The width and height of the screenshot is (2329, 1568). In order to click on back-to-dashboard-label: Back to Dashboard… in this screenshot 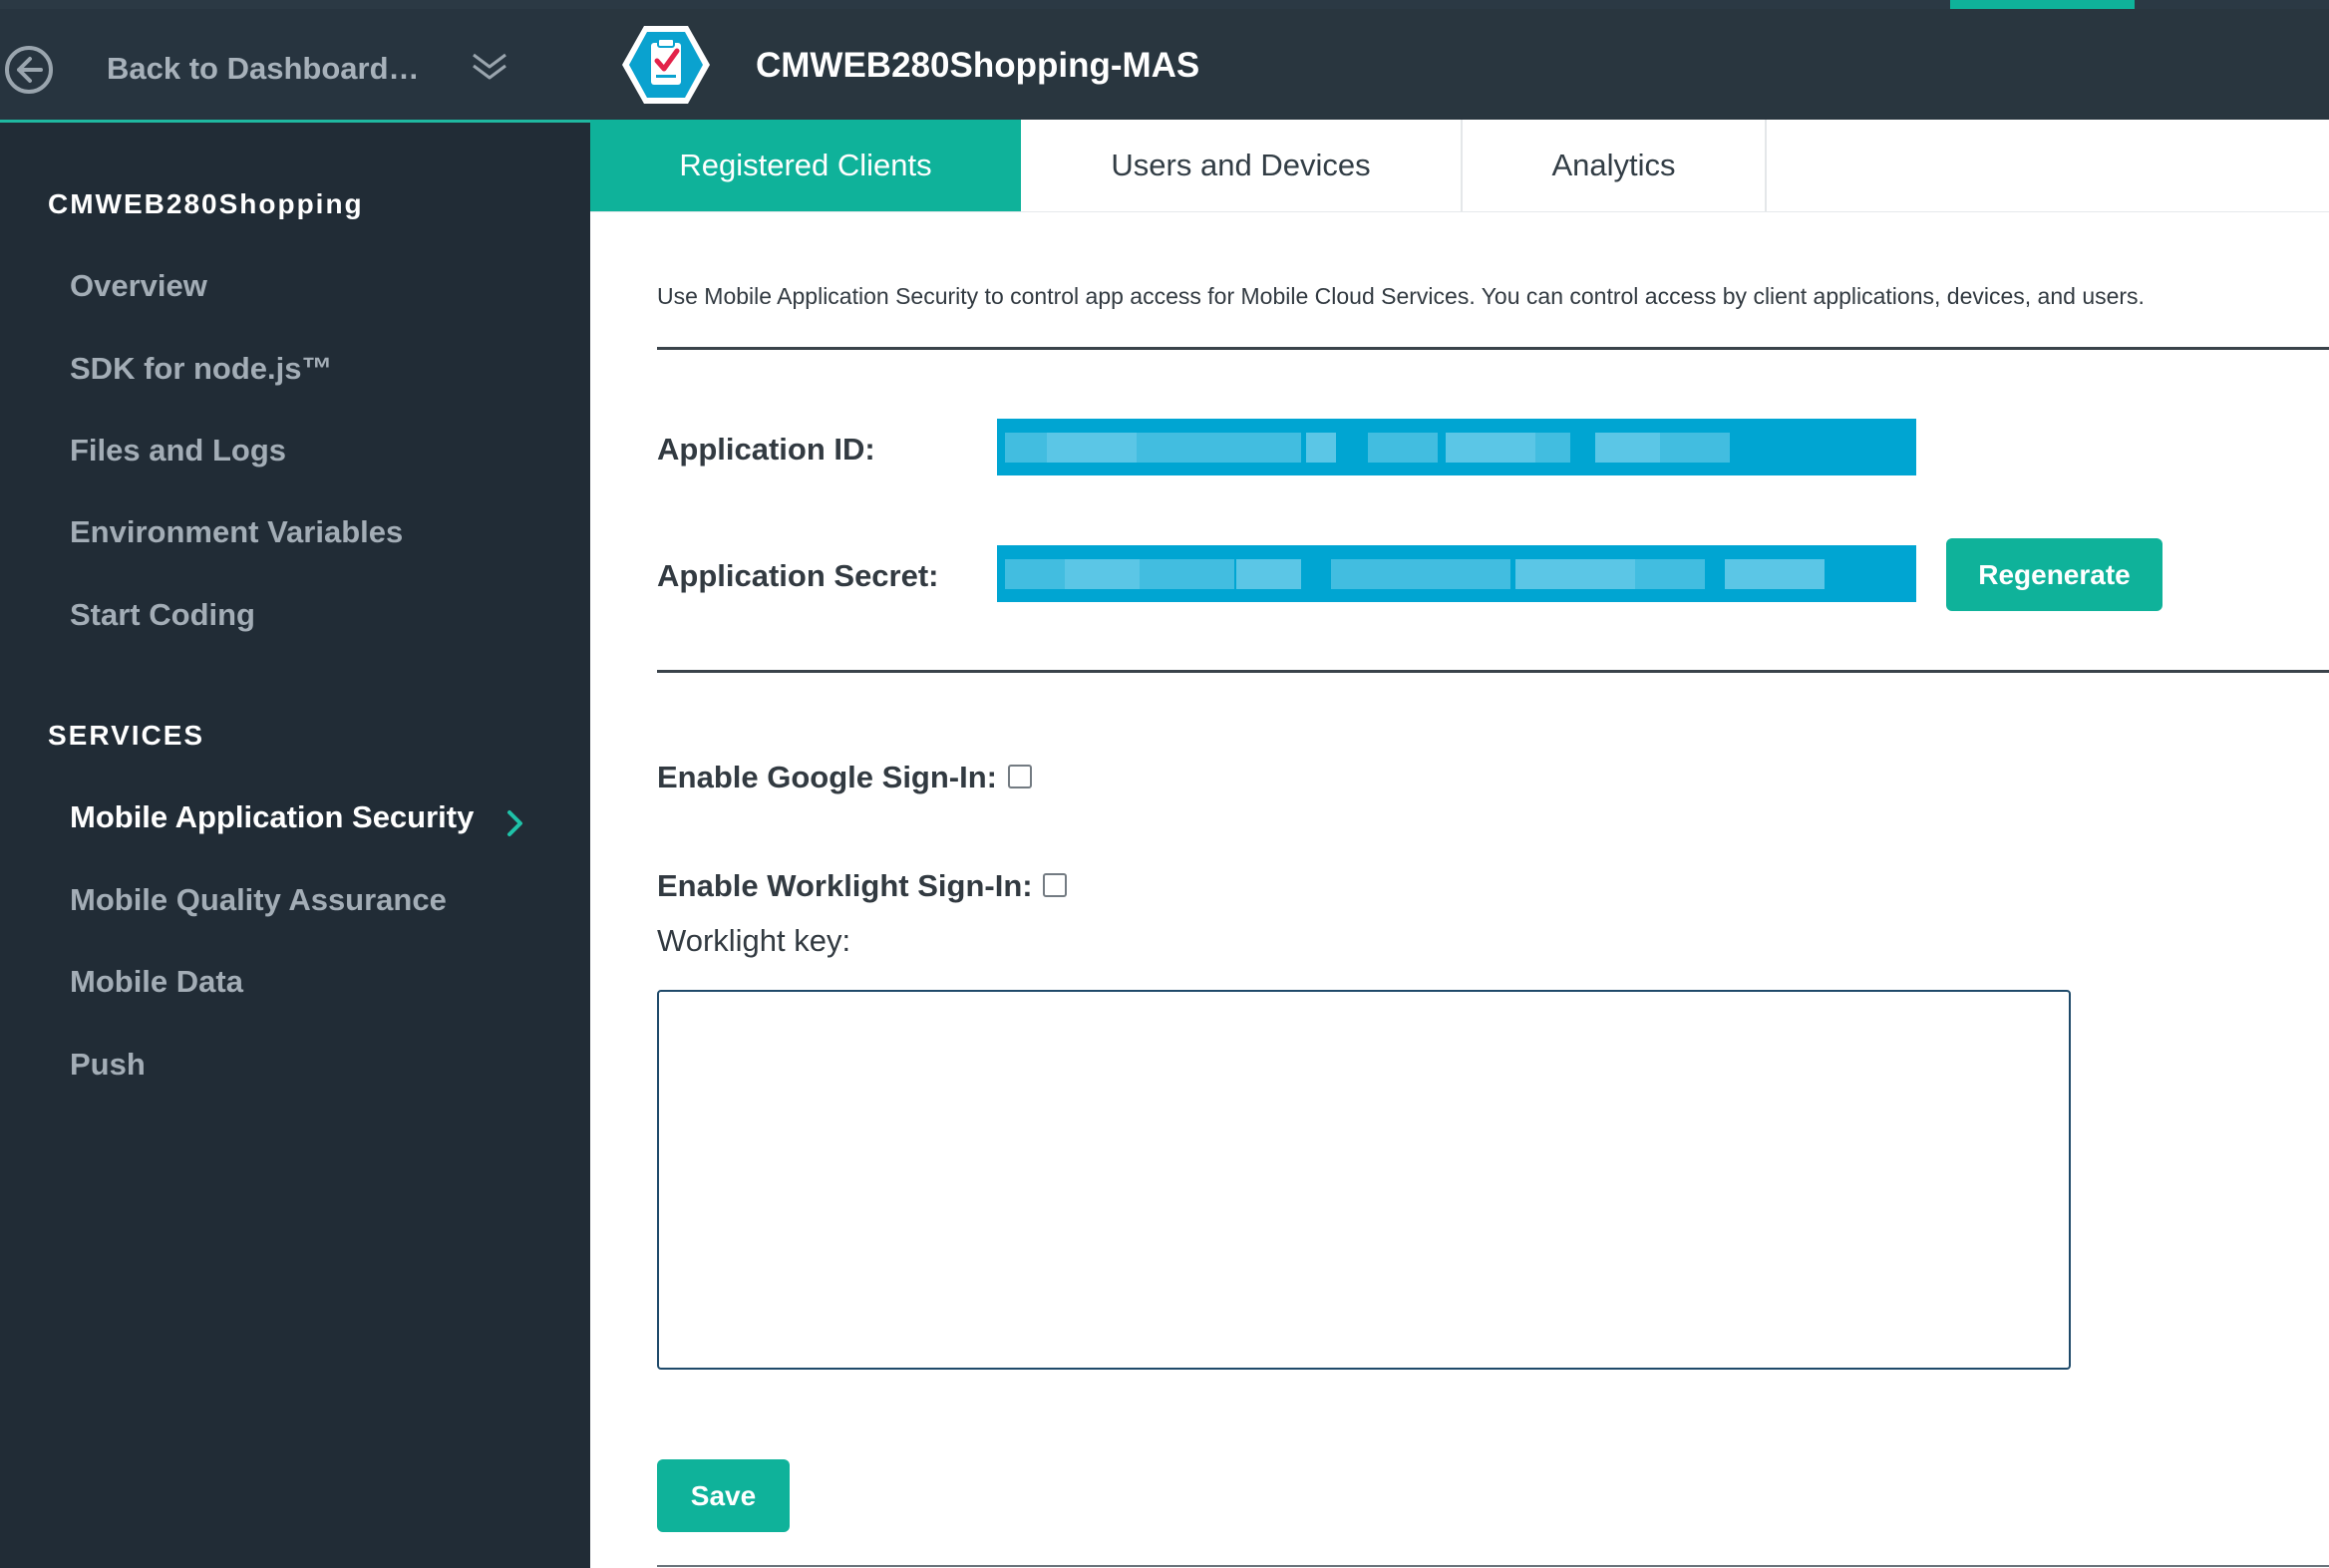, I will do `click(263, 68)`.